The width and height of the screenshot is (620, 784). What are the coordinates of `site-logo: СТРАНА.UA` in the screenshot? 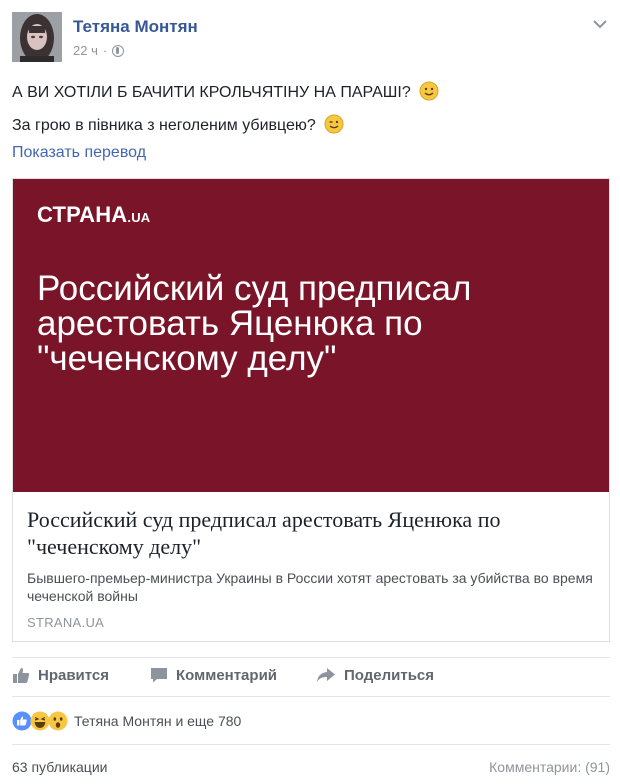 It's located at (93, 215).